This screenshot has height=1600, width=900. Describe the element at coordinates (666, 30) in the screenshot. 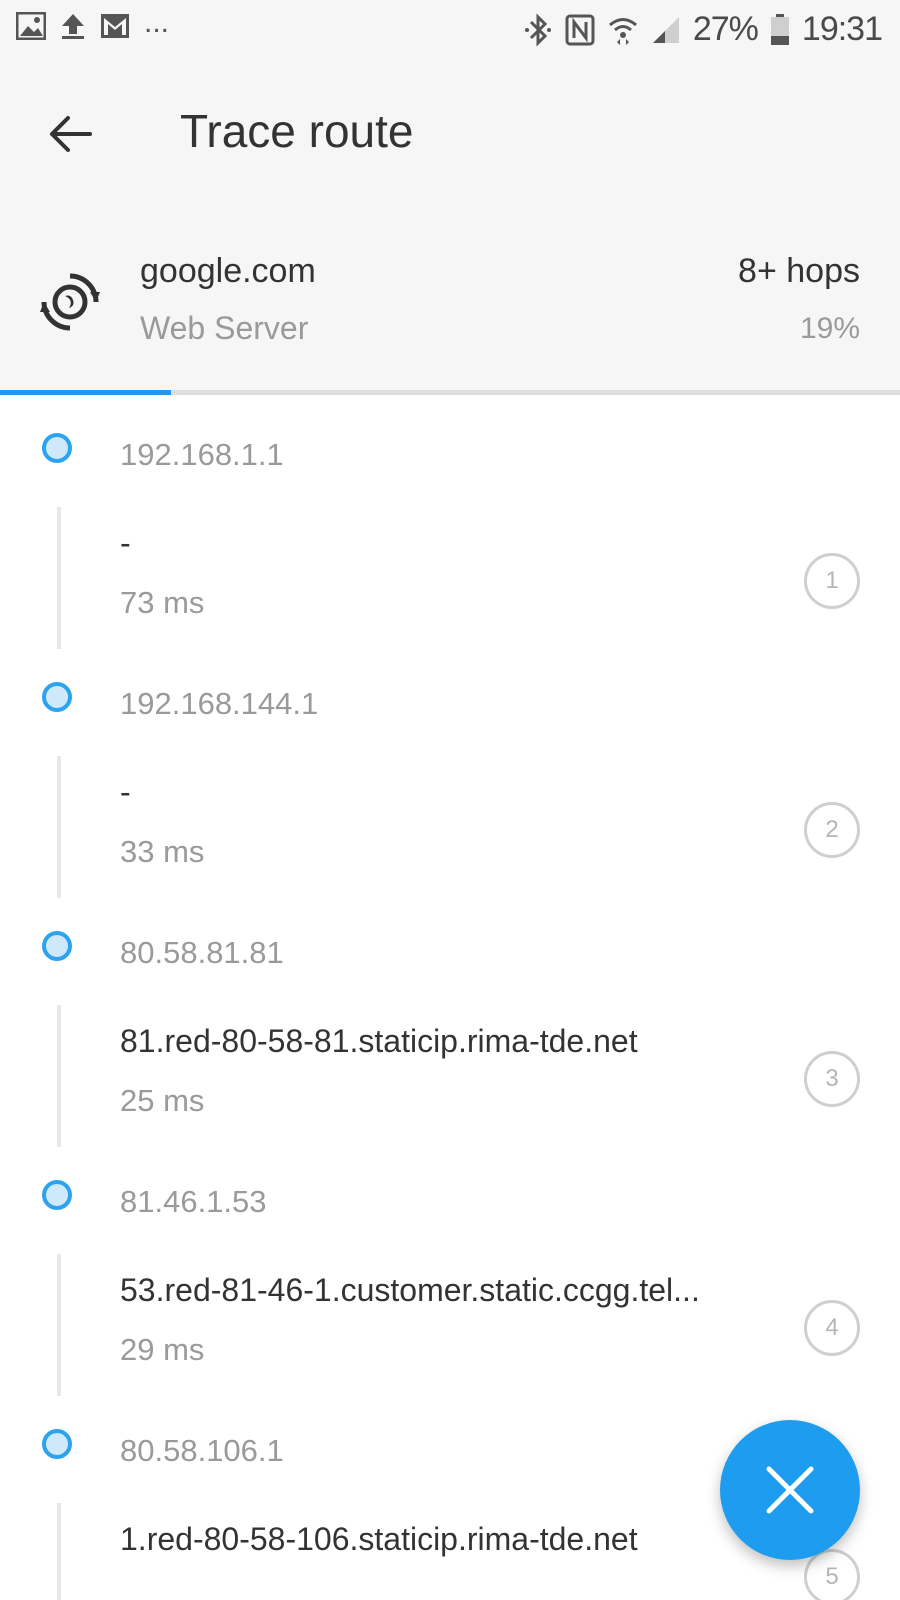

I see `signal-icon` at that location.